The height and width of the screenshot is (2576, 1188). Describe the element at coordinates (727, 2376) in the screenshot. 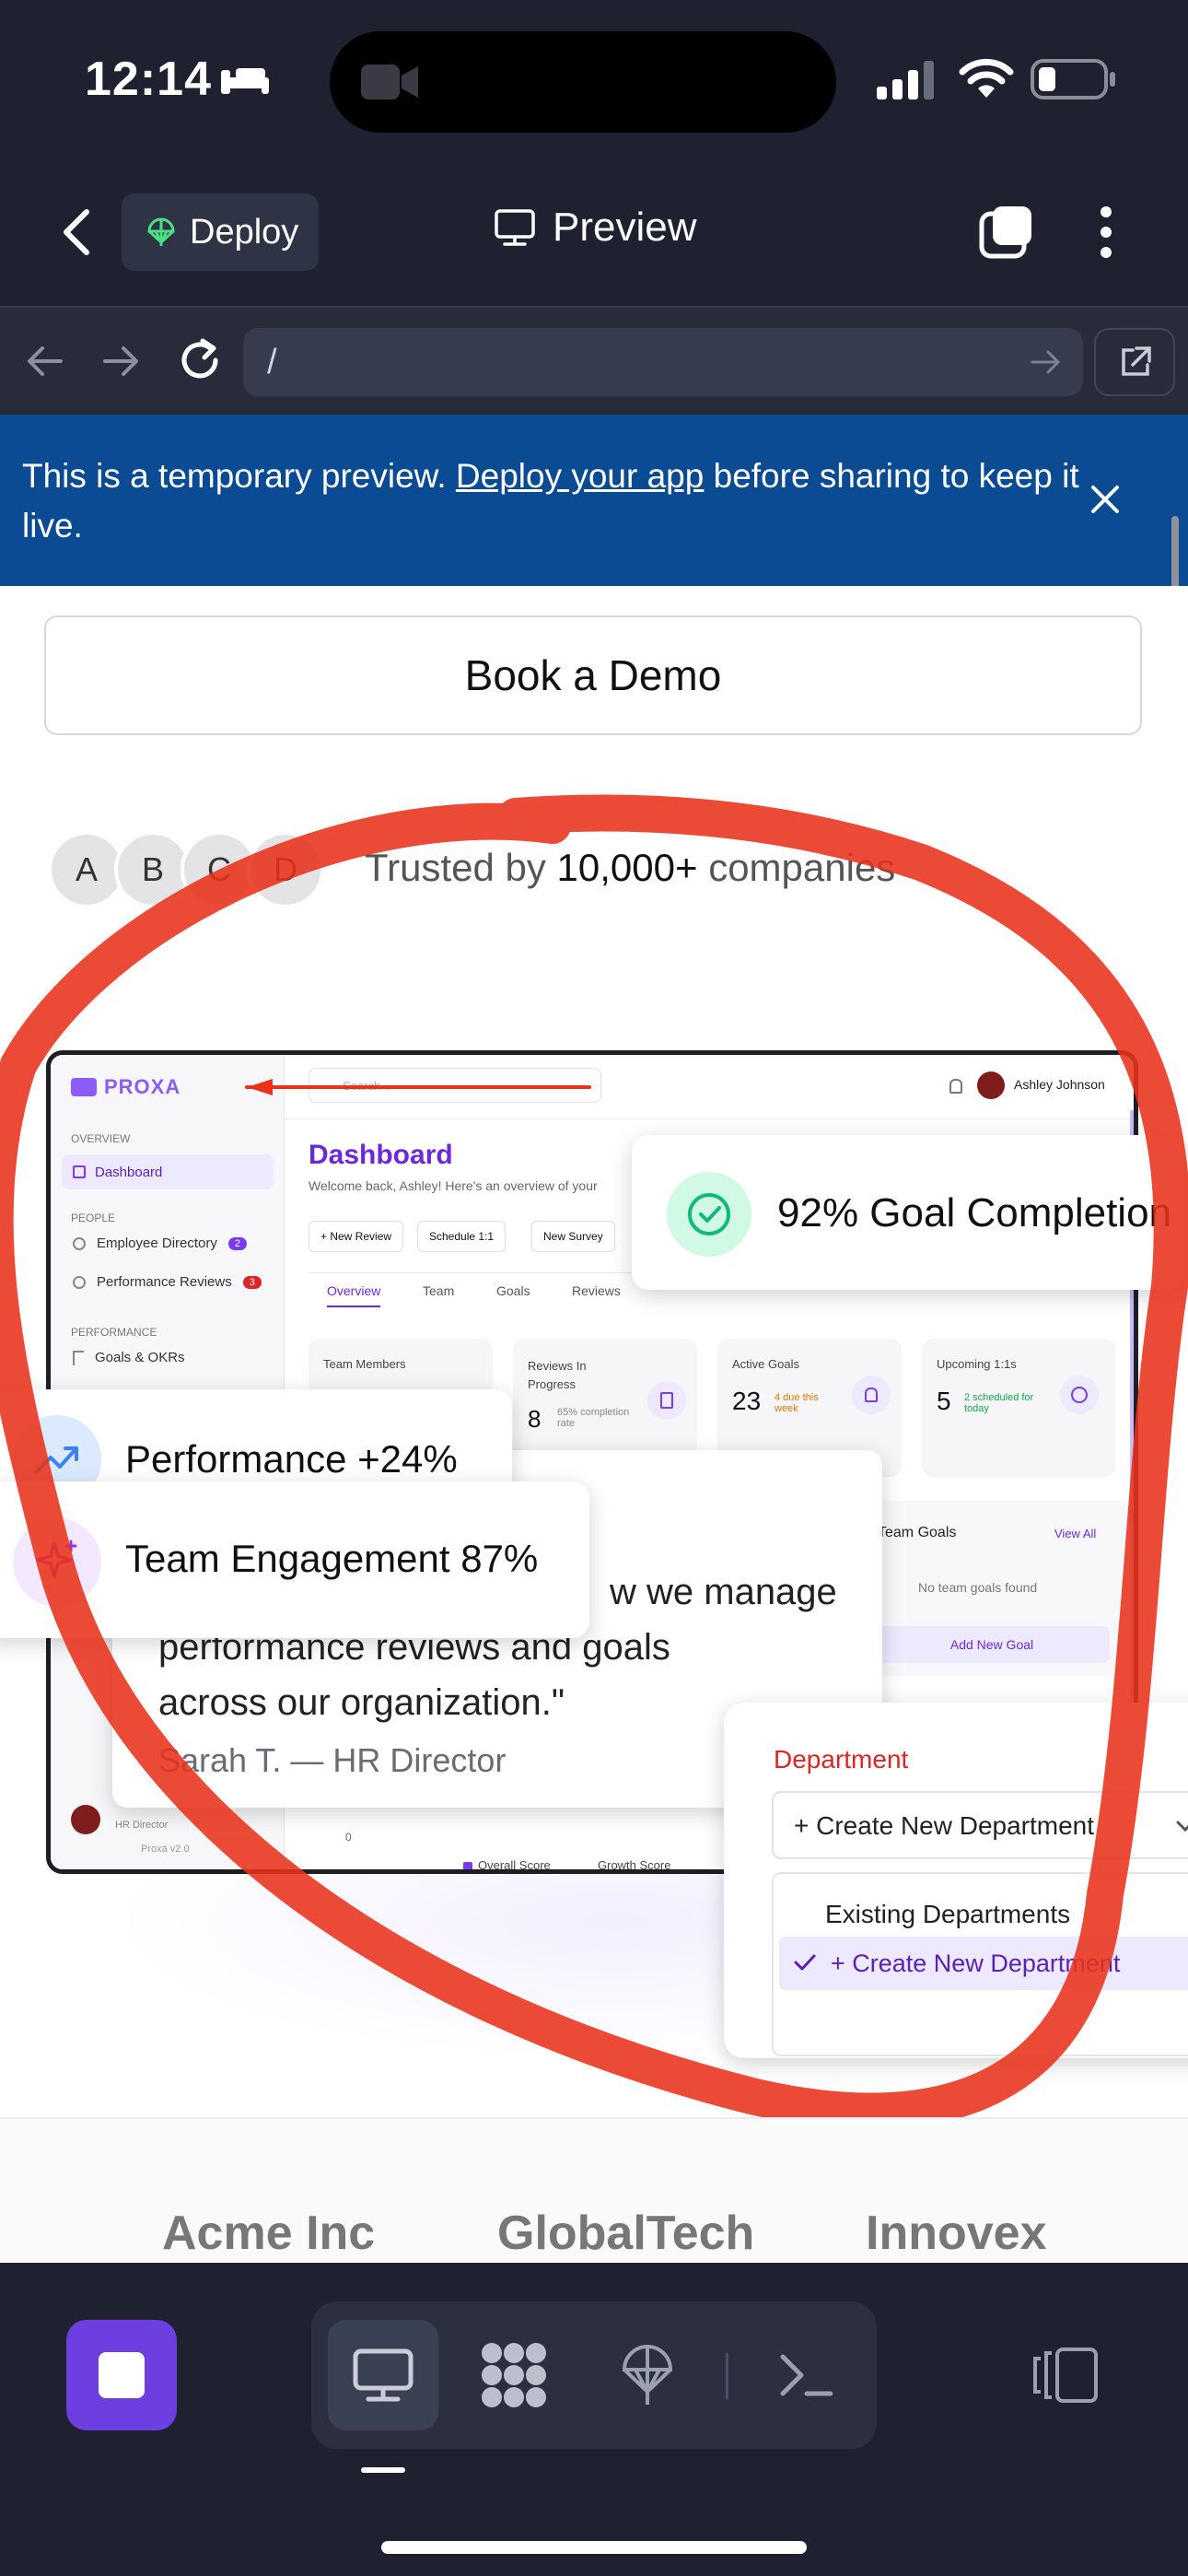

I see `toolbar-divider` at that location.